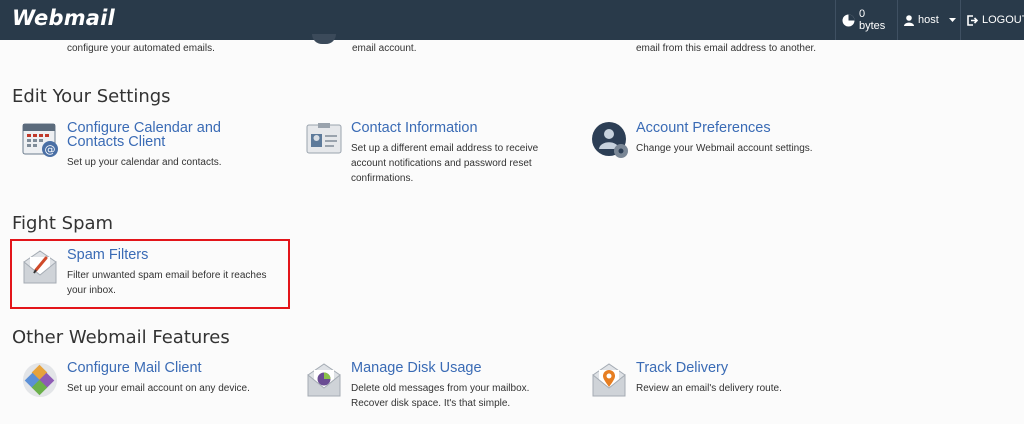 The image size is (1024, 424). Describe the element at coordinates (63, 18) in the screenshot. I see `webmail-logo: Webmail` at that location.